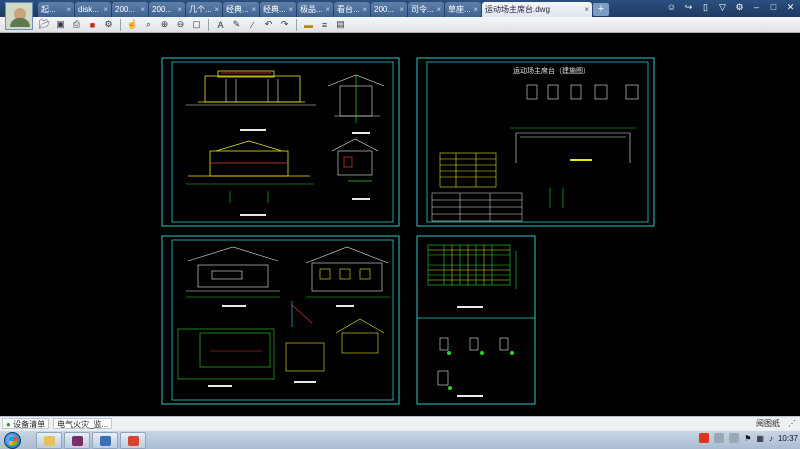 The image size is (800, 449). I want to click on tab: 司令... ×, so click(426, 9).